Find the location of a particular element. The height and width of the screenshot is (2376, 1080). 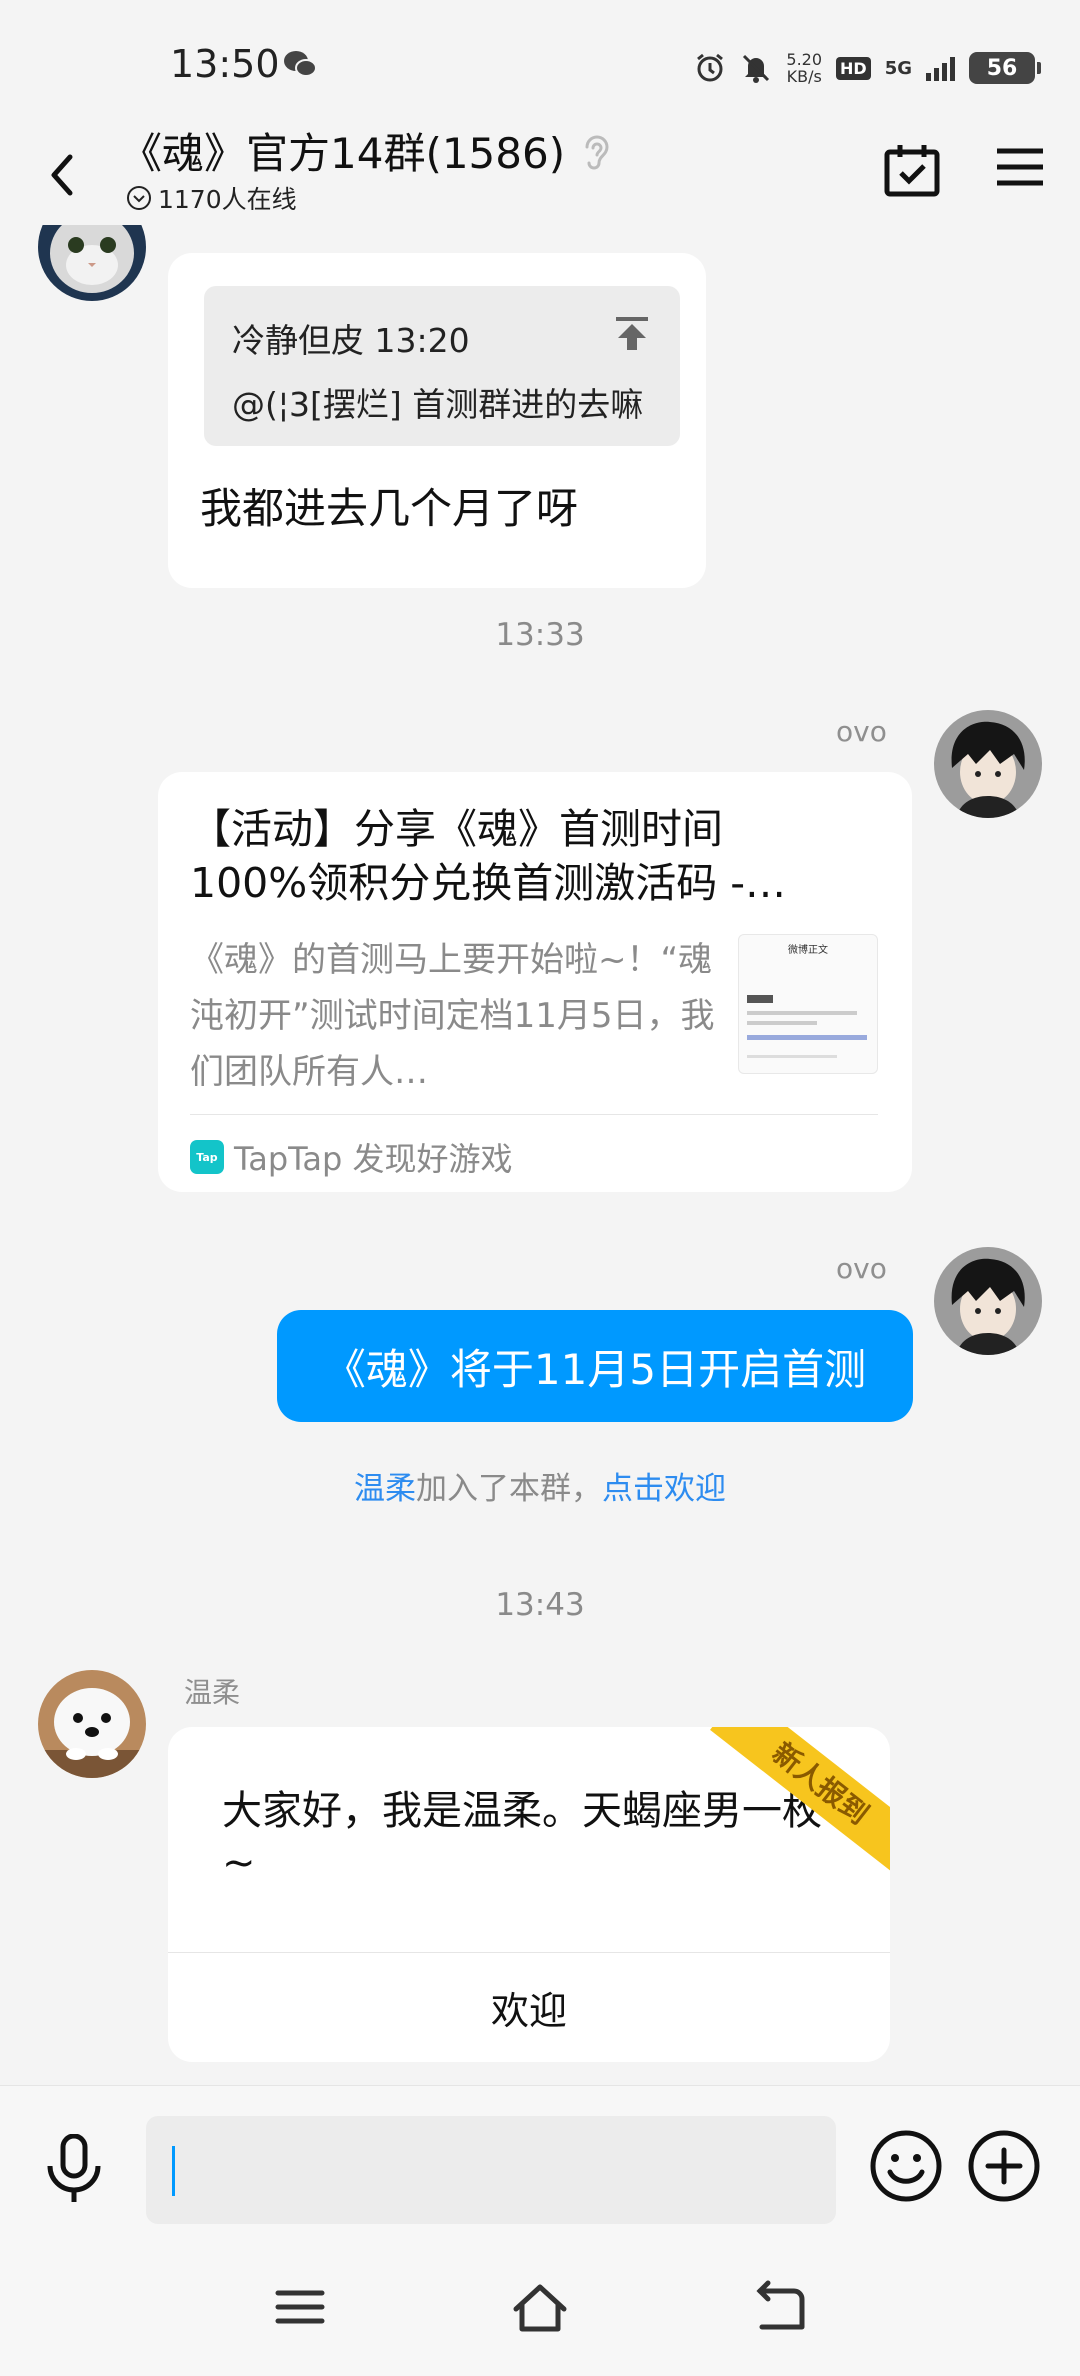

chevron-circle-icon is located at coordinates (139, 198).